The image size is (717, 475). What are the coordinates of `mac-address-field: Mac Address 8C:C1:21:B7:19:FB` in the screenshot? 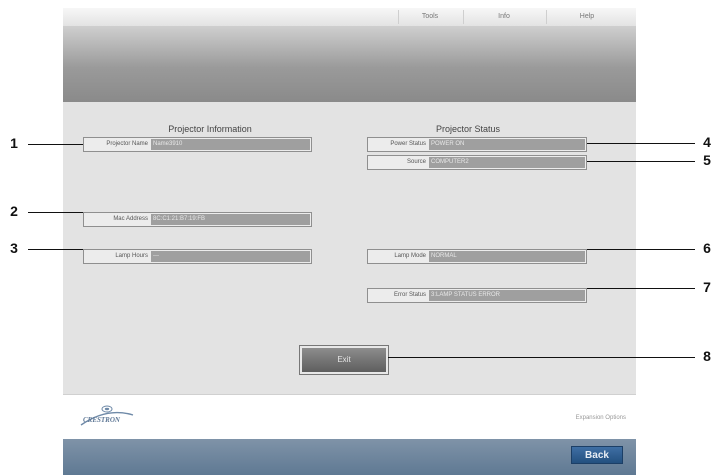 It's located at (197, 219).